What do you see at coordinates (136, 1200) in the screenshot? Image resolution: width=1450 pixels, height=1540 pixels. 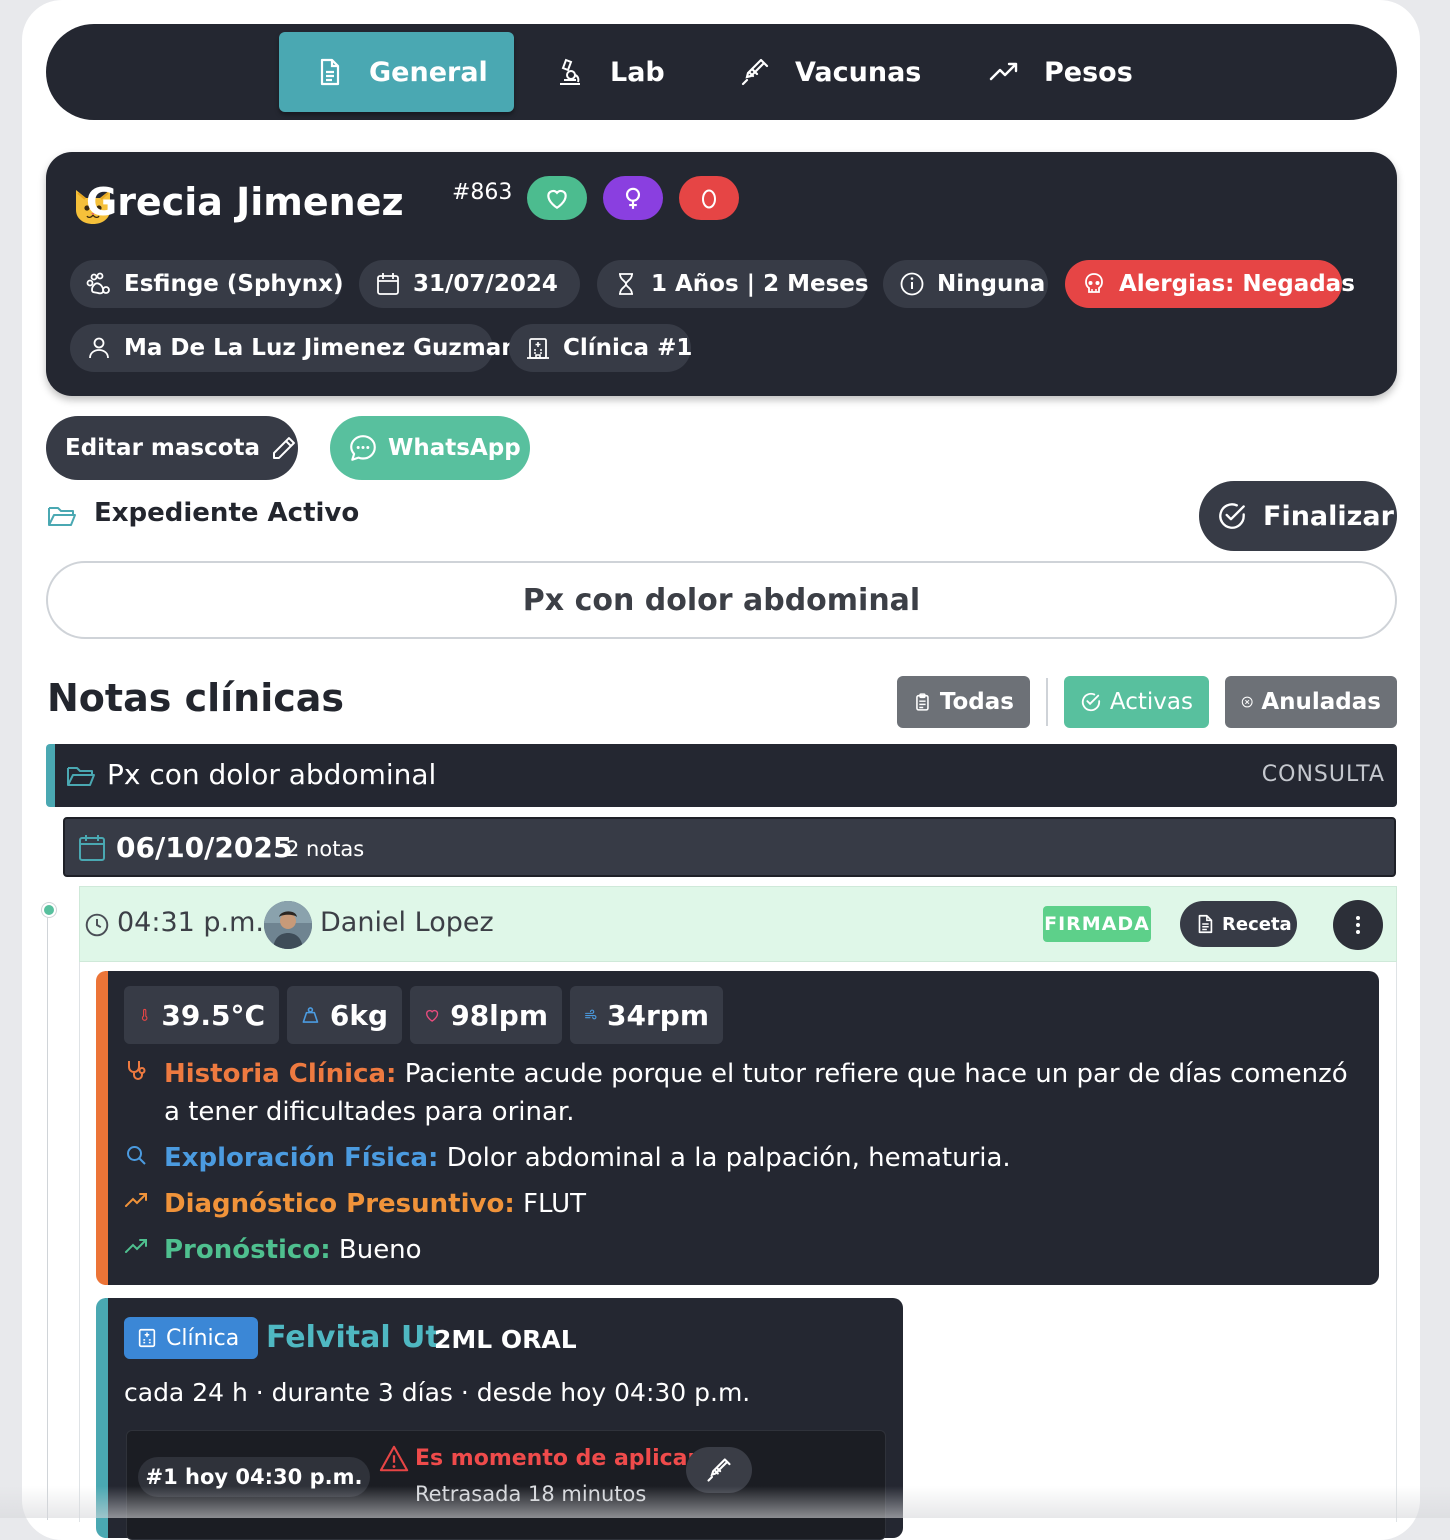 I see `trending-up-icon` at bounding box center [136, 1200].